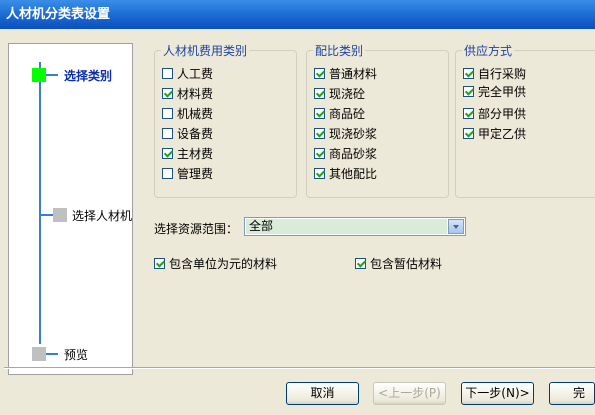 Image resolution: width=595 pixels, height=415 pixels. I want to click on group-supply-method: 供应方式 自行采购 完全甲供 部分甲供 甲定乙供, so click(525, 120).